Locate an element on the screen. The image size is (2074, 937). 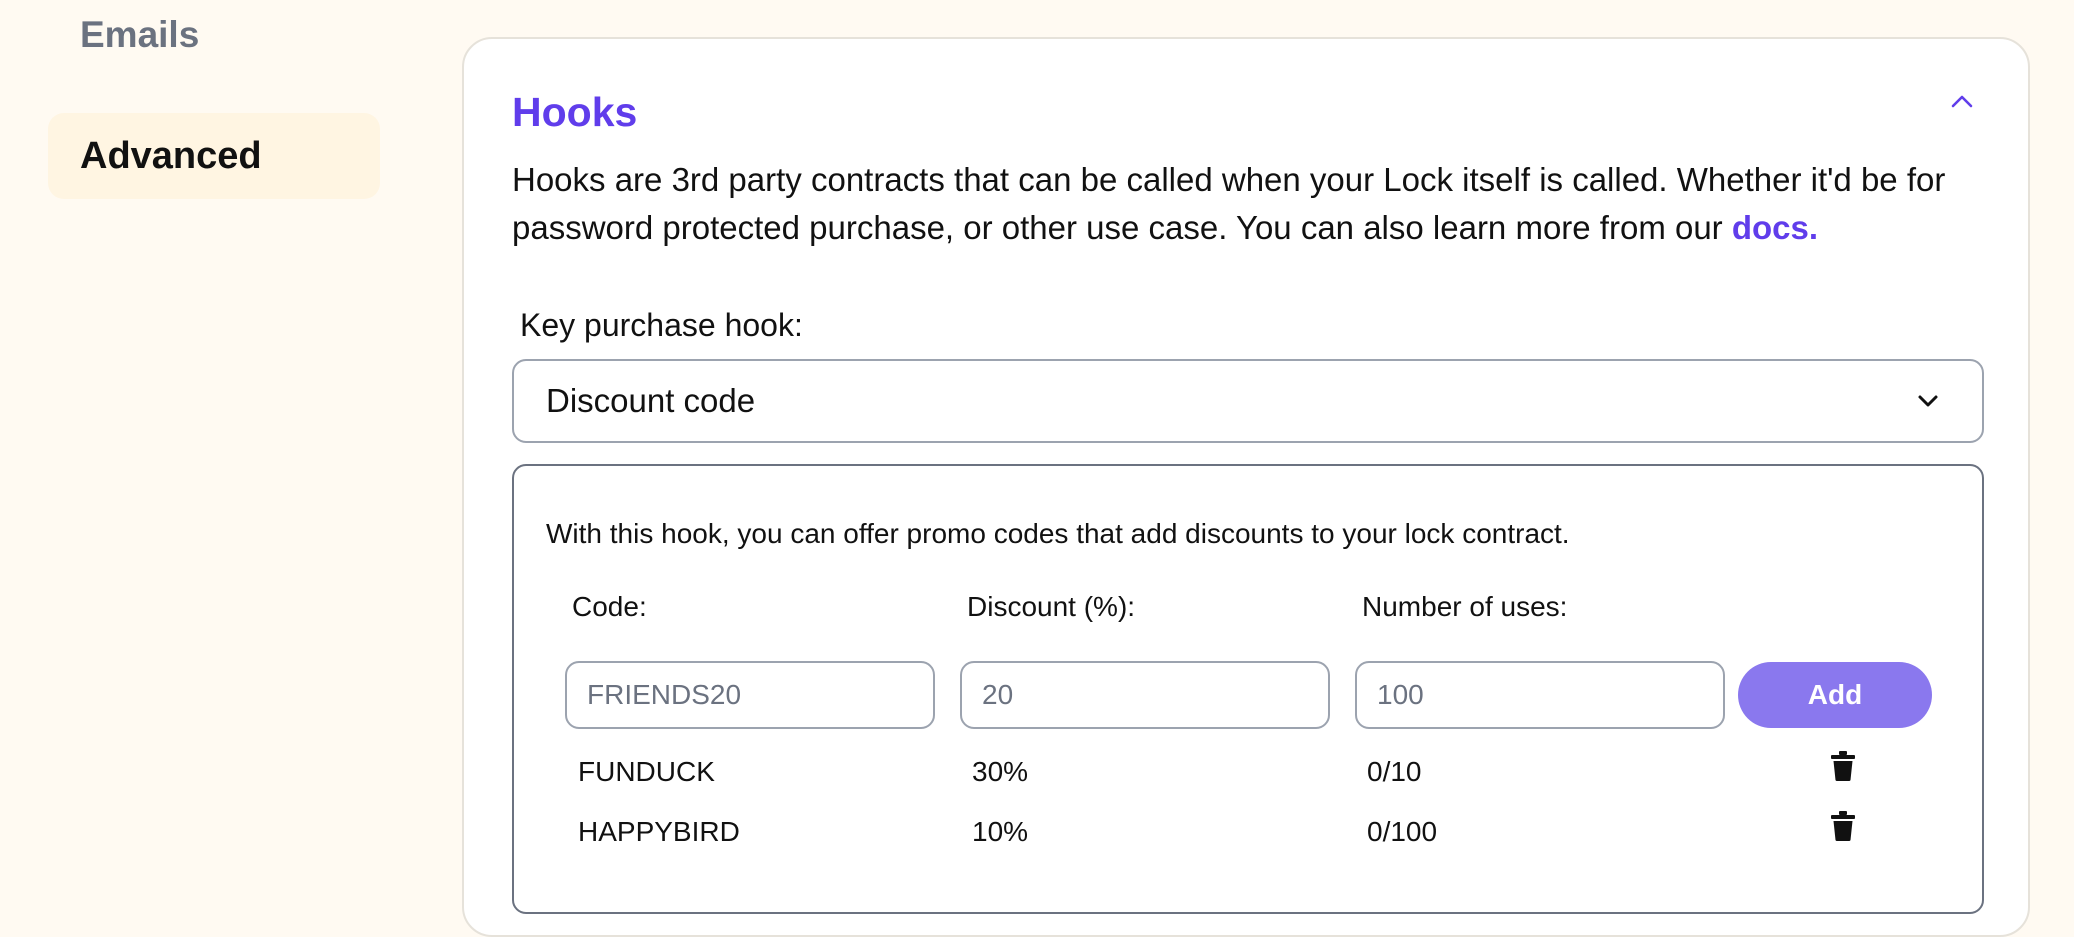
discount-label: Discount (%): is located at coordinates (1051, 606).